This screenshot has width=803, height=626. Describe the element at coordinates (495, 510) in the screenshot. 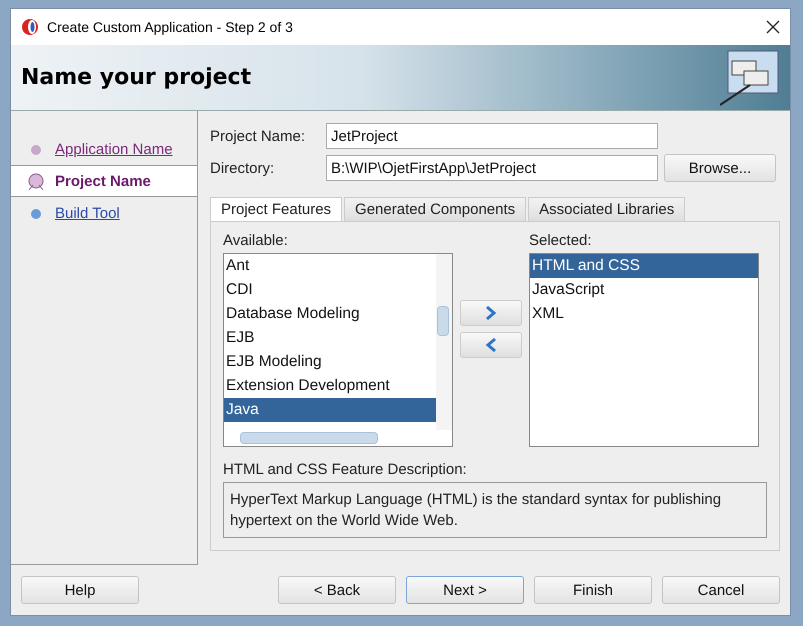

I see `description-text: HyperText Markup Language (HTML) is the standard syntax for publishing hypertext on the World Wide Web.` at that location.